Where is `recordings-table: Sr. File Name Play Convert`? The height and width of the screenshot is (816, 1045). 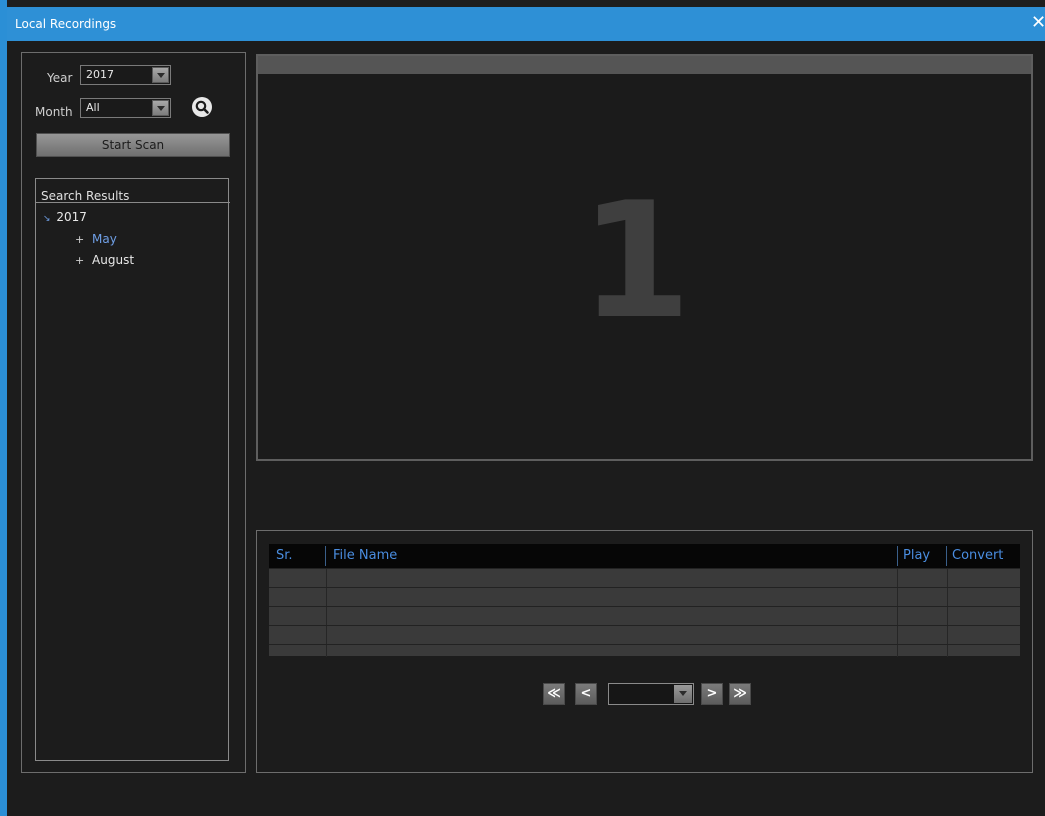
recordings-table: Sr. File Name Play Convert is located at coordinates (644, 600).